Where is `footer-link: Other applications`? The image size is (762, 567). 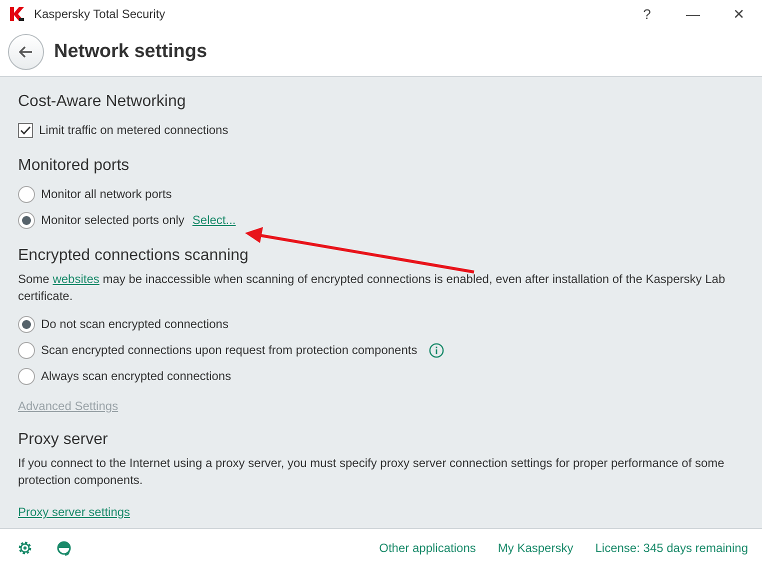
footer-link: Other applications is located at coordinates (427, 548).